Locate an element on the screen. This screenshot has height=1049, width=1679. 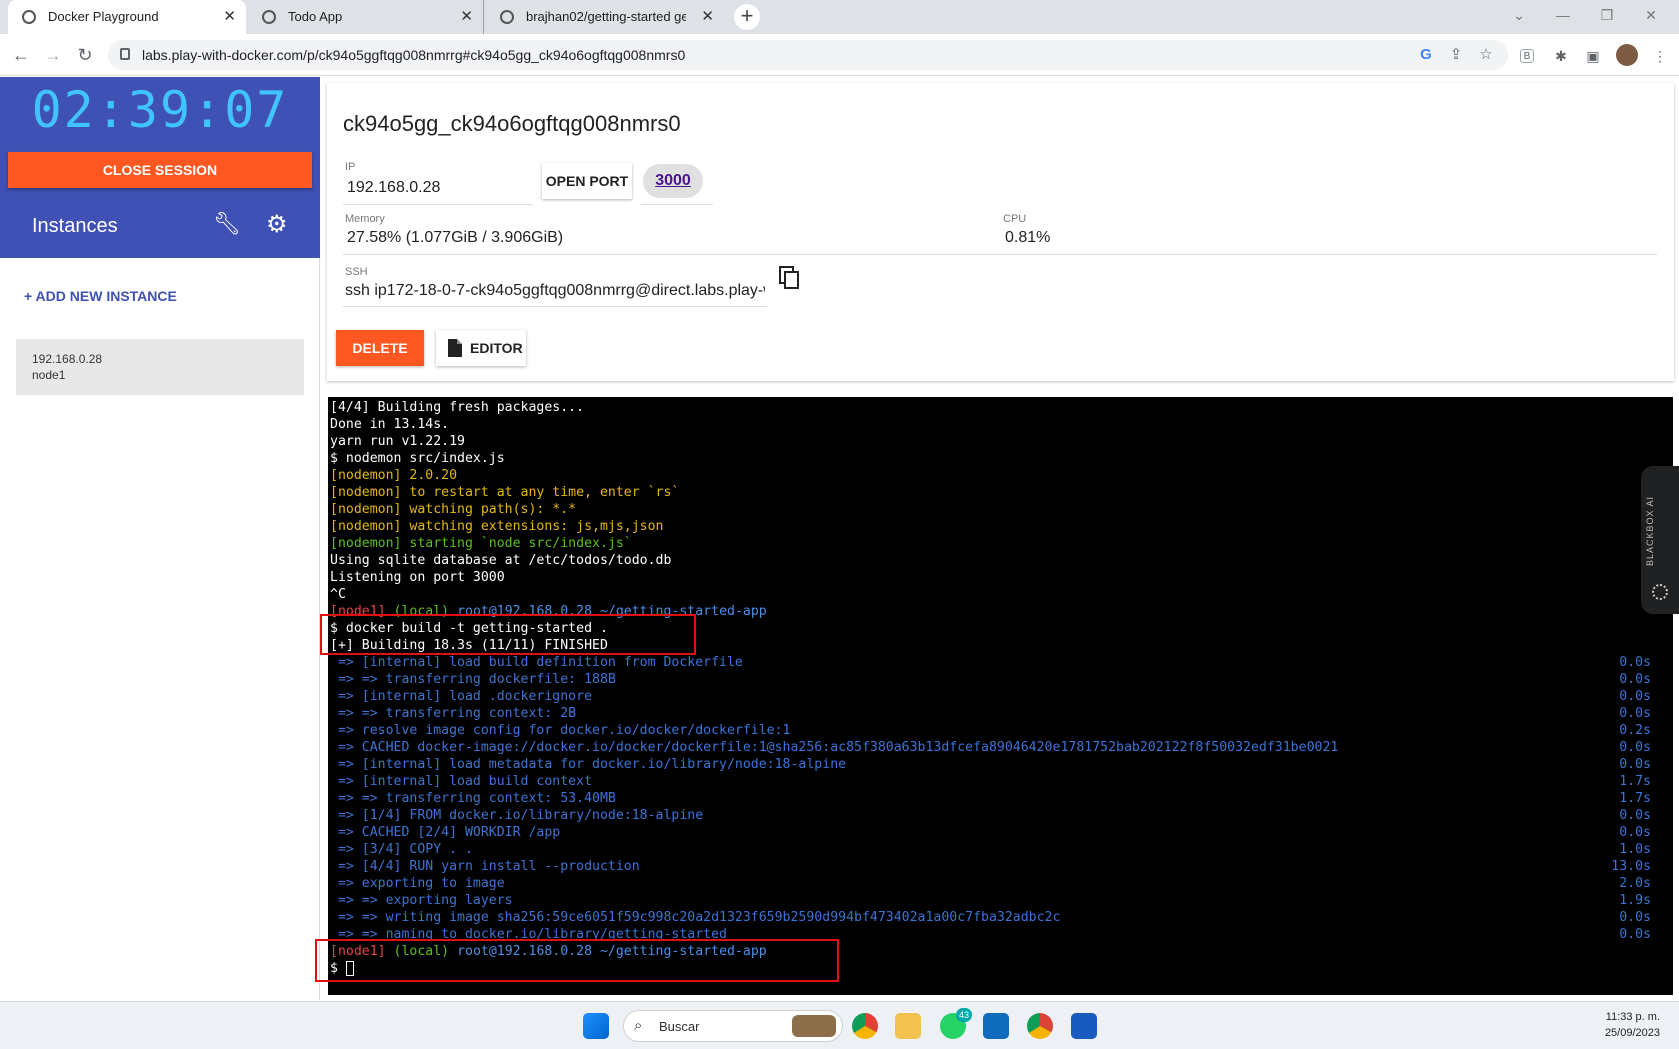
search-highlight-icon is located at coordinates (814, 1026).